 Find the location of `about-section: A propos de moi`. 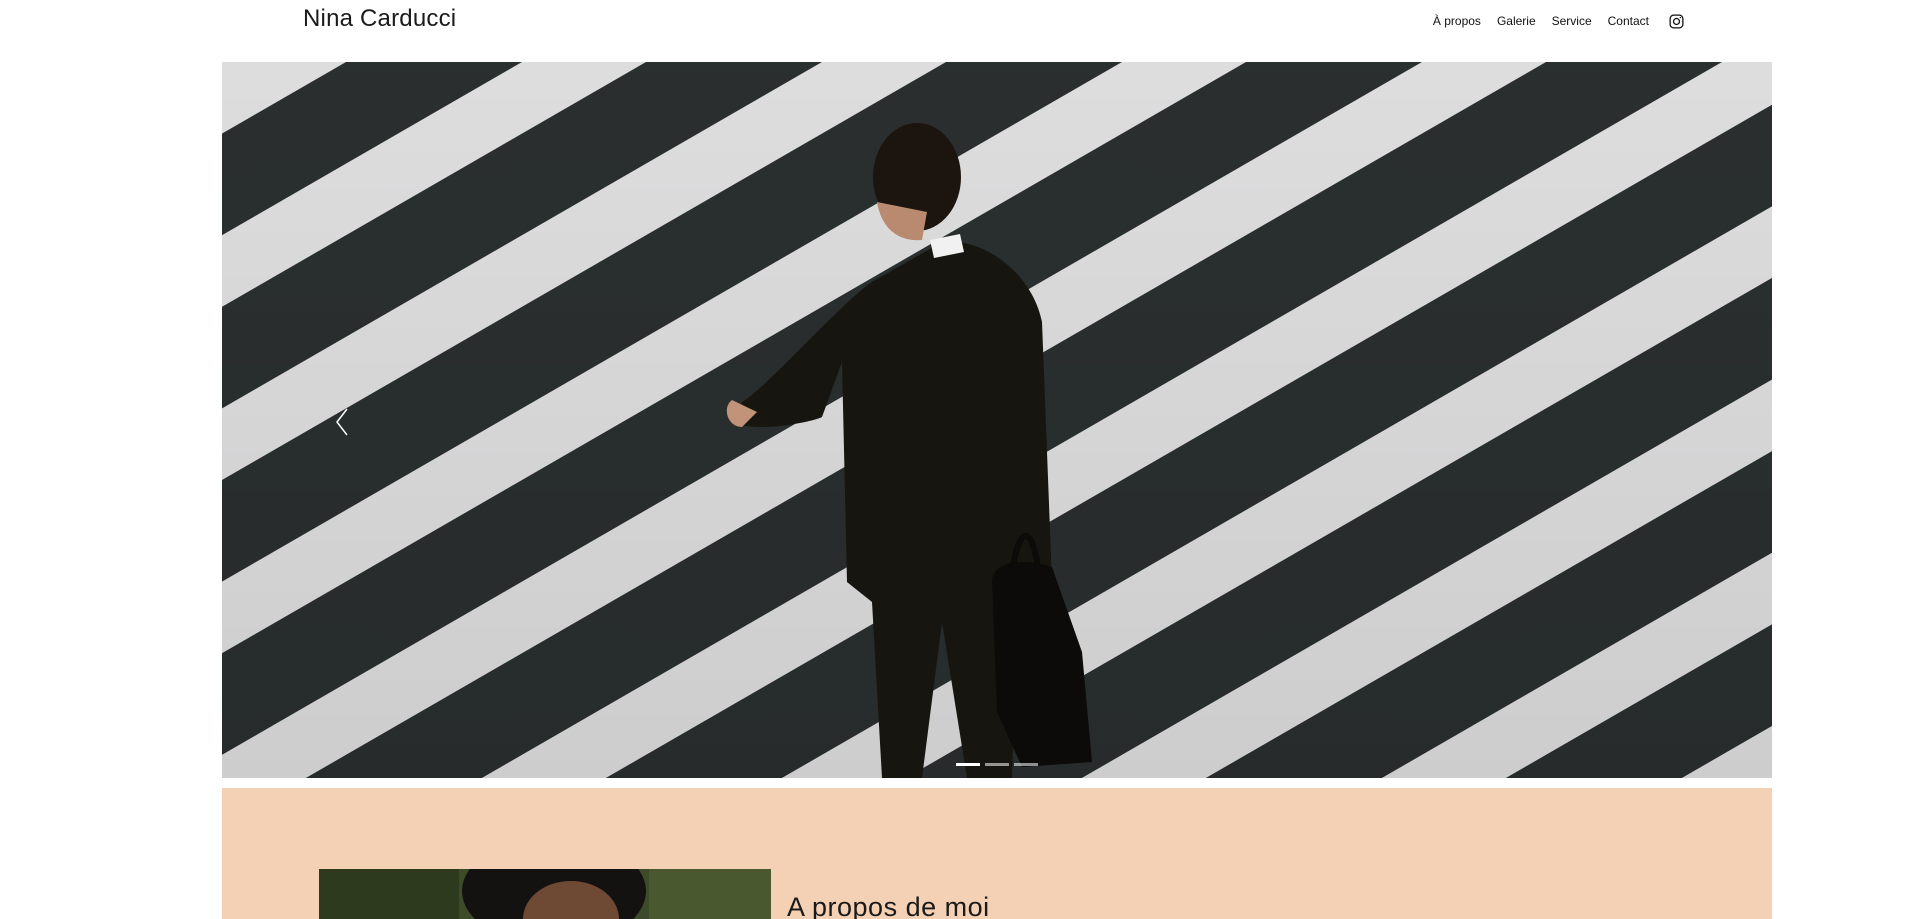

about-section: A propos de moi is located at coordinates (997, 853).